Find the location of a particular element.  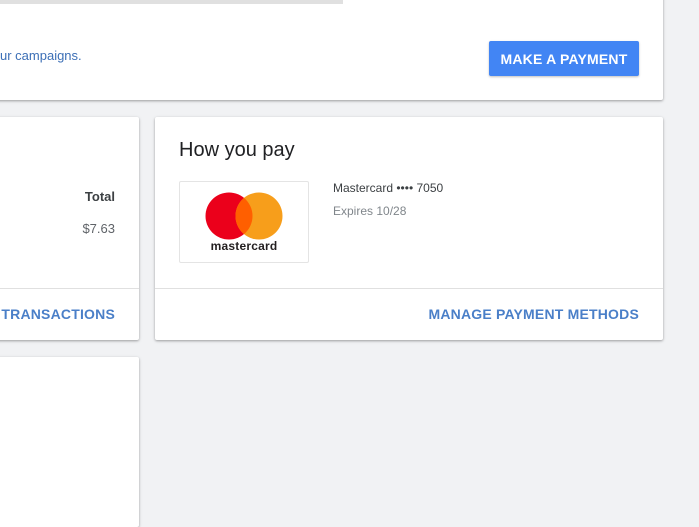

make-payment-button: MAKE A PAYMENT is located at coordinates (564, 58).